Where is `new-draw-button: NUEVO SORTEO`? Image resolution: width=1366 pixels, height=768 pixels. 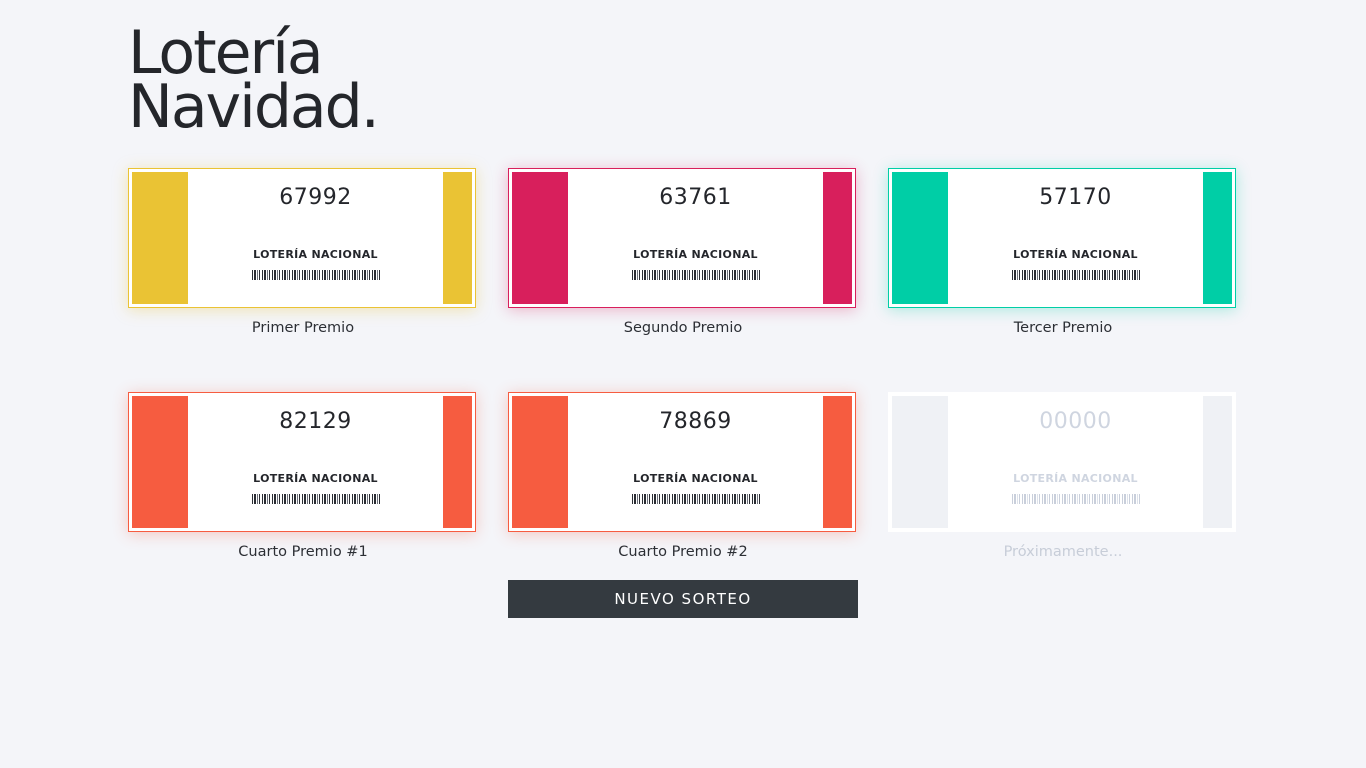
new-draw-button: NUEVO SORTEO is located at coordinates (683, 599).